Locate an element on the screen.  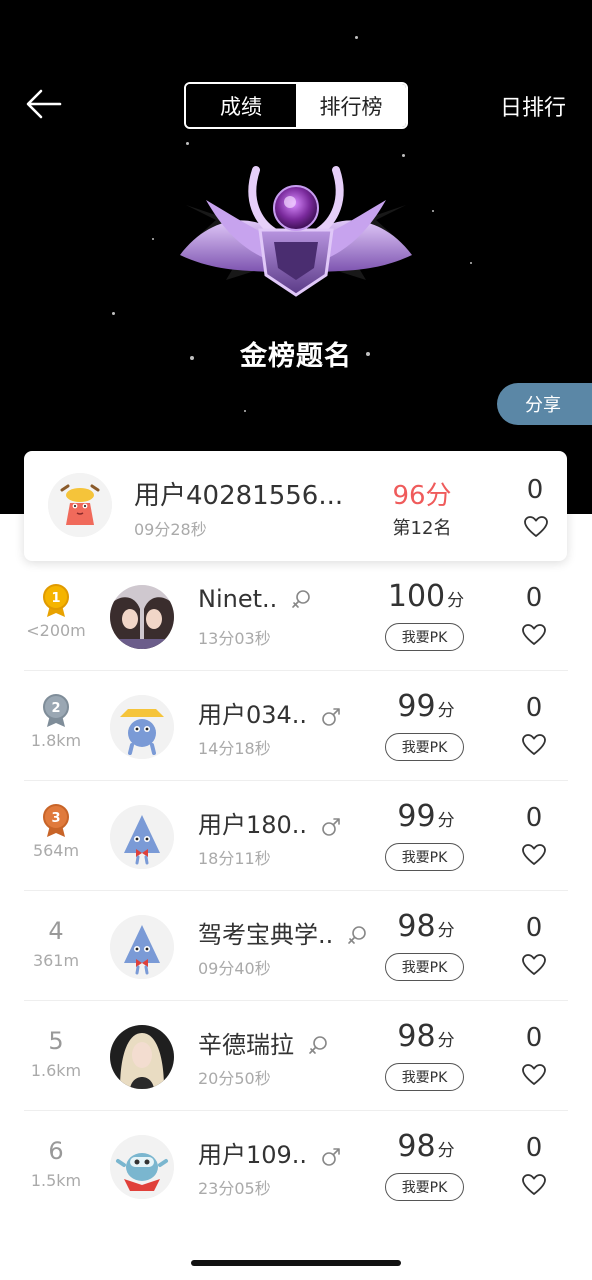
username-text: 用户109.. is located at coordinates (253, 1155).